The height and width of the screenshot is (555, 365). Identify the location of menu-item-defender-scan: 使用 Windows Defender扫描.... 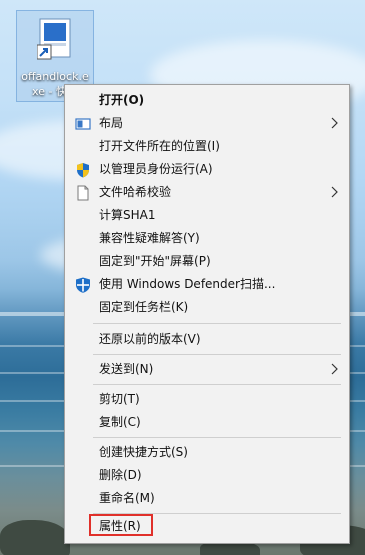
(207, 284).